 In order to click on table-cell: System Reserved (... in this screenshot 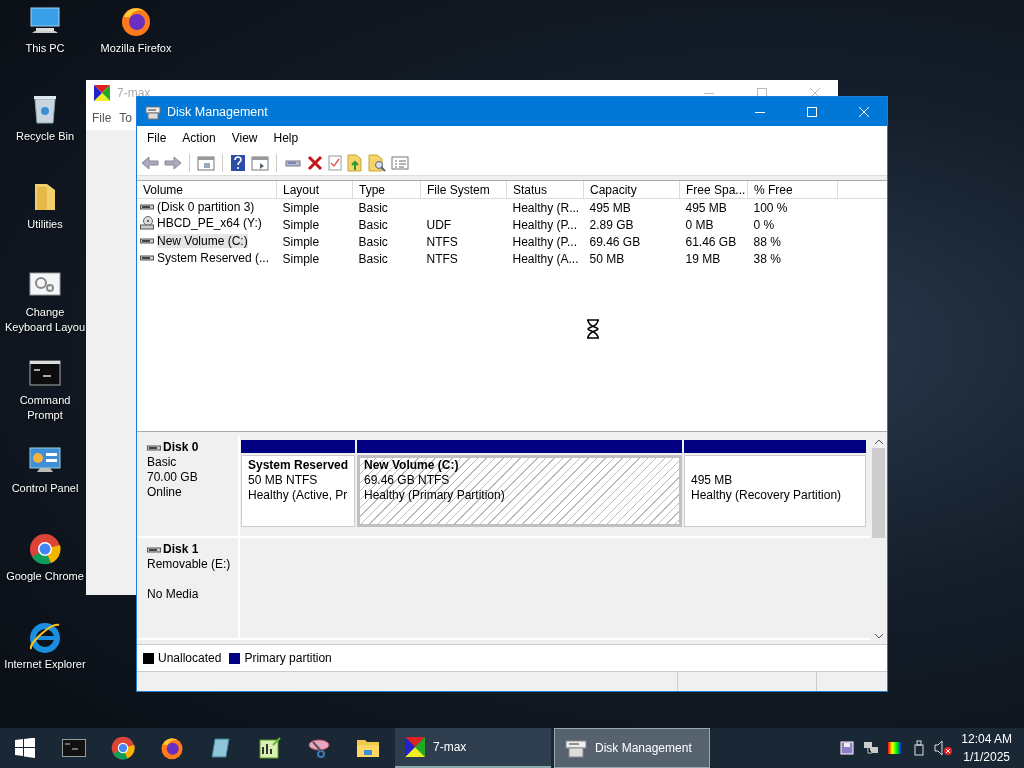, I will do `click(213, 258)`.